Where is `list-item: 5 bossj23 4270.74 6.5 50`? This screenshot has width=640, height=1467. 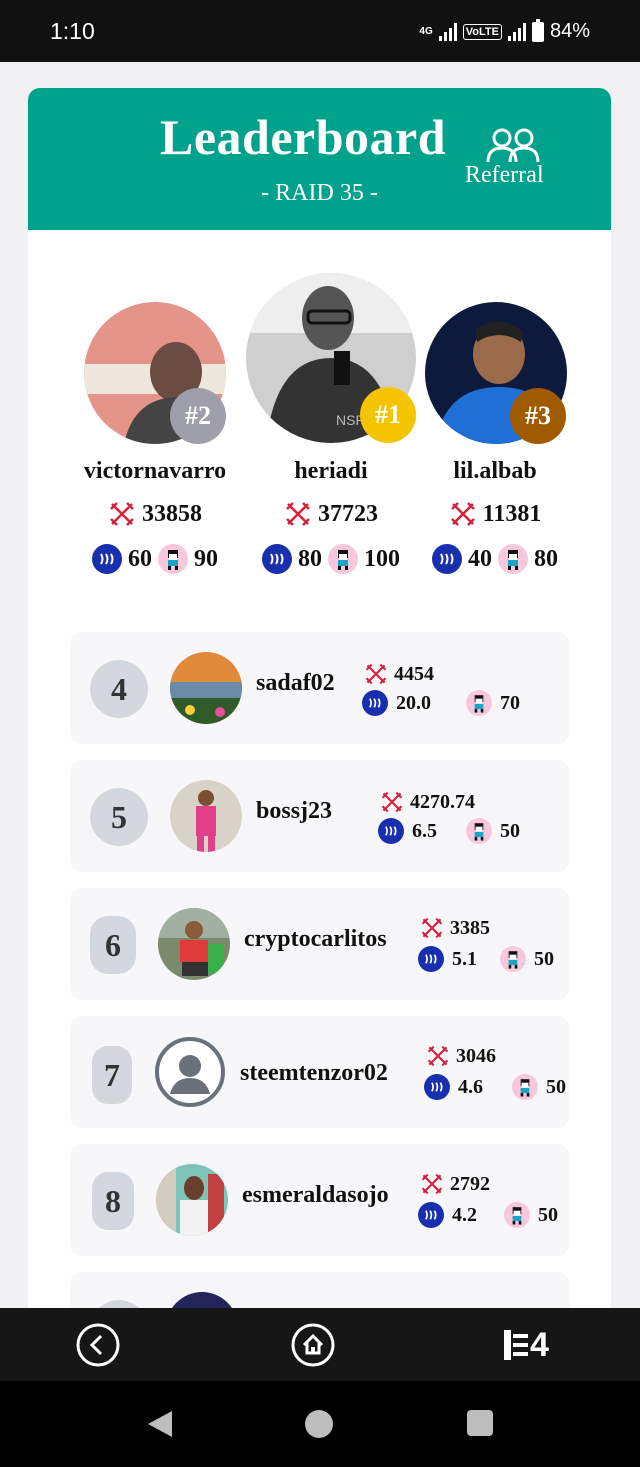 list-item: 5 bossj23 4270.74 6.5 50 is located at coordinates (319, 816).